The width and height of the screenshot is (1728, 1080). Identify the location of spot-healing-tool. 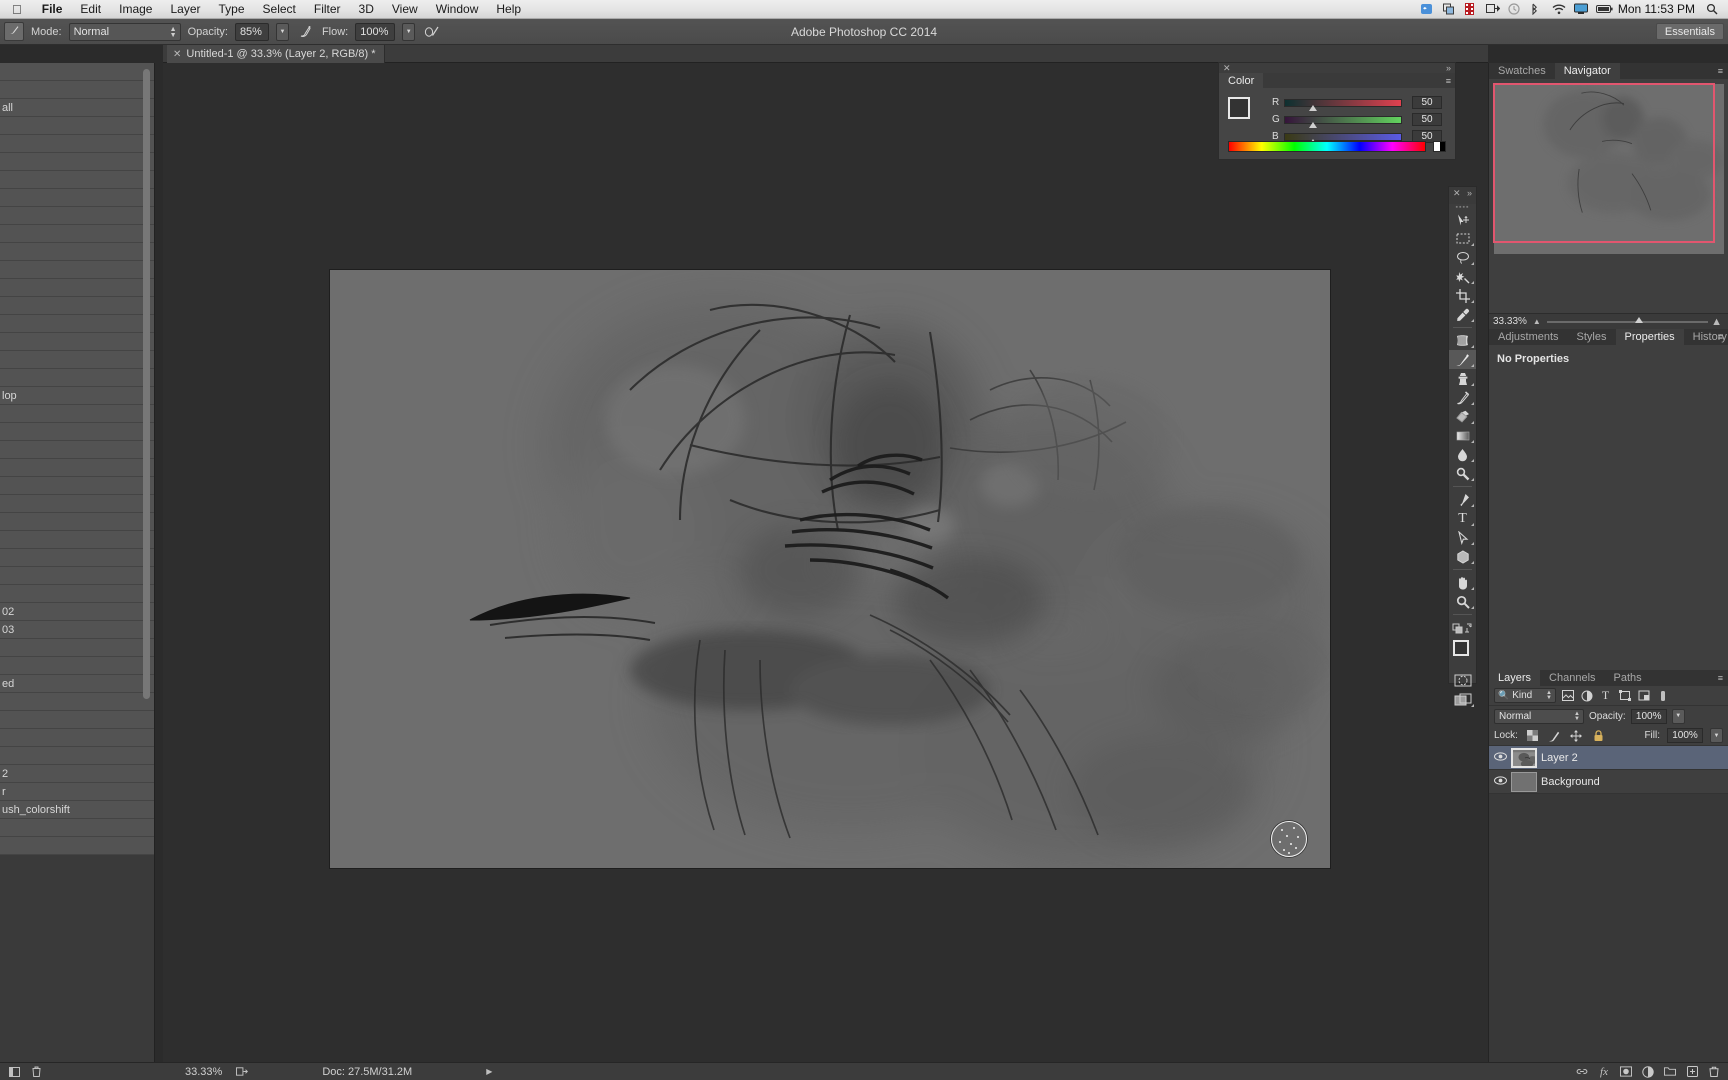
(1462, 340).